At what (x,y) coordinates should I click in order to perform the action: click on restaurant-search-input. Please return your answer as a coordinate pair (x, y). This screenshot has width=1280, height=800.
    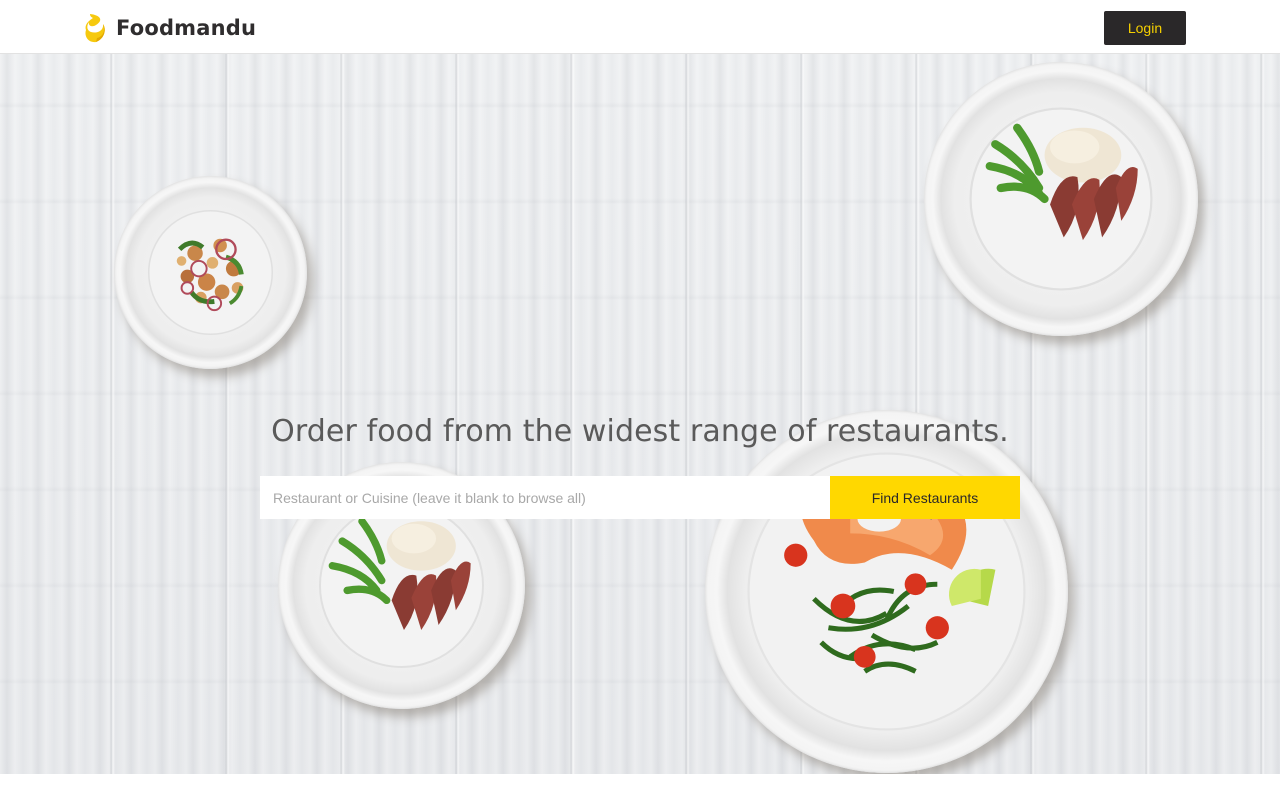
    Looking at the image, I should click on (545, 497).